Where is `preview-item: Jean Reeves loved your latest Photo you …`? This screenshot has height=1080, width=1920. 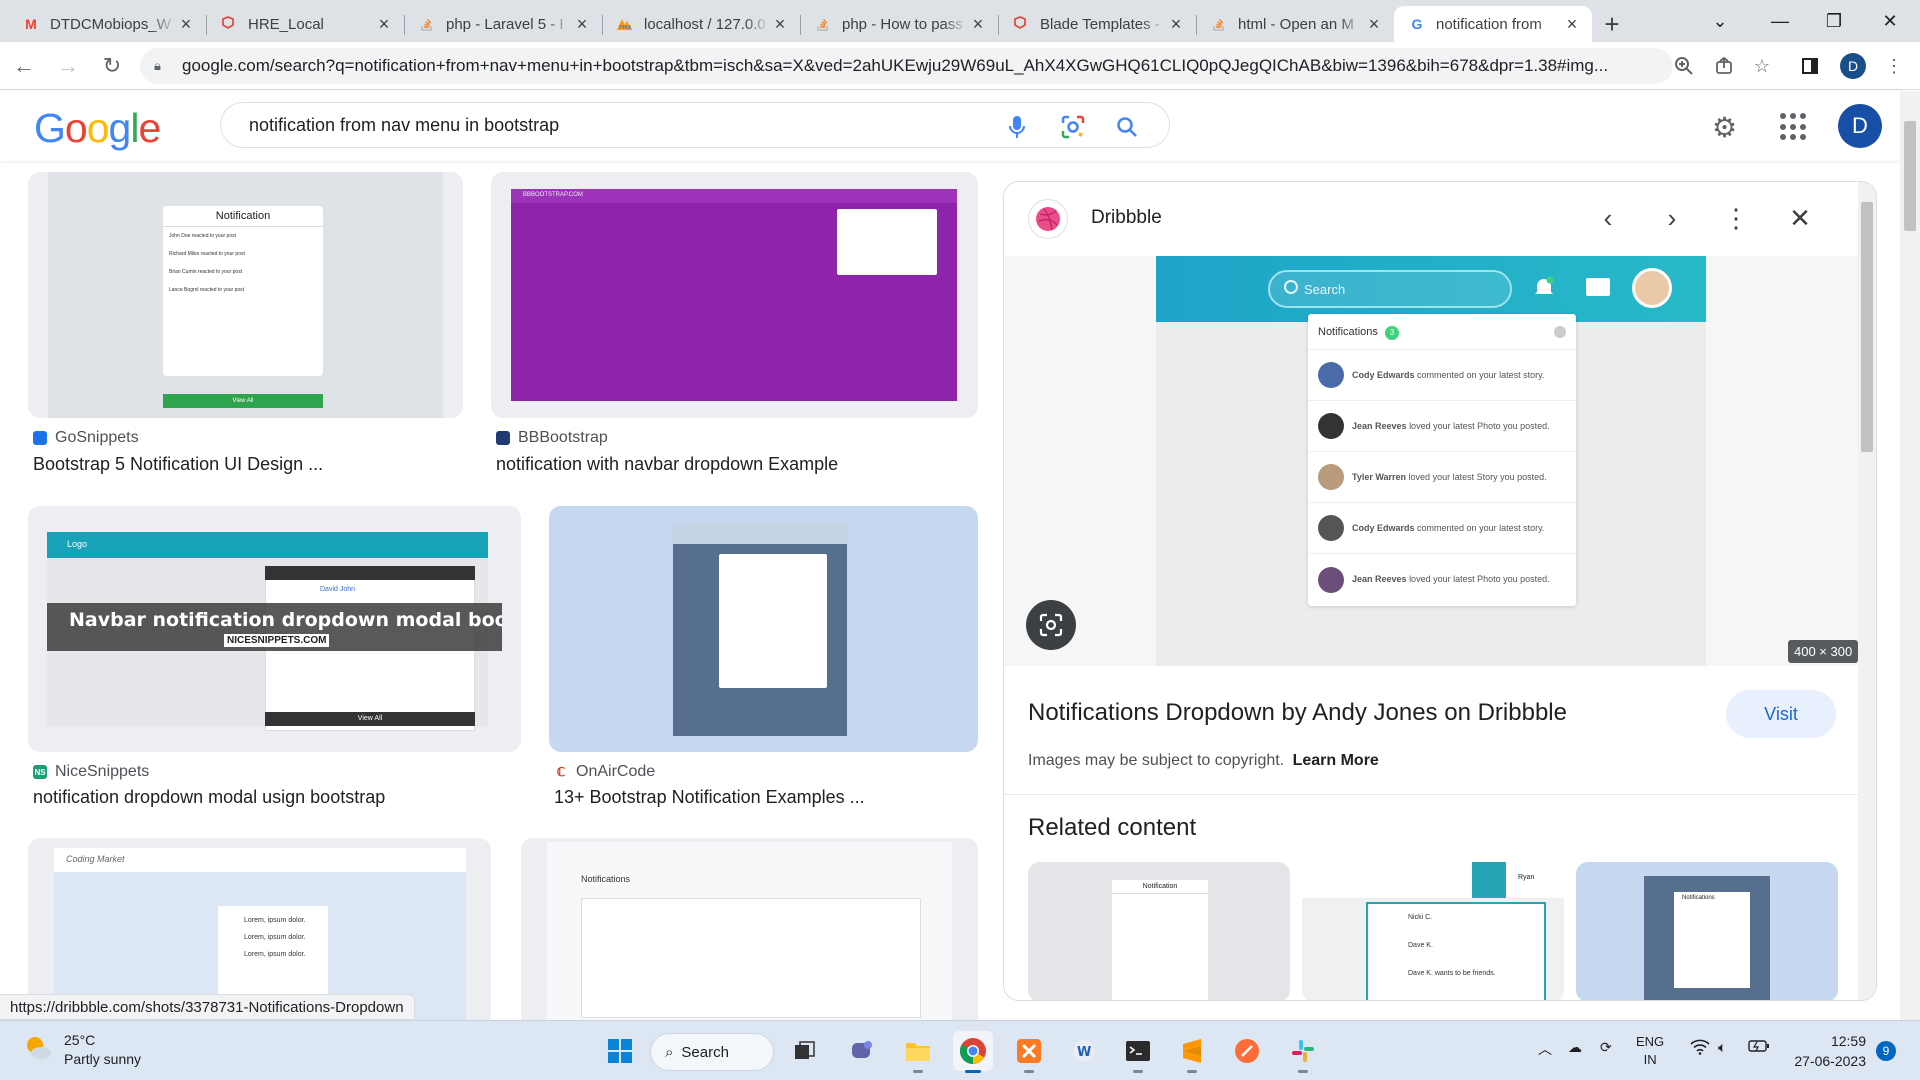
preview-item: Jean Reeves loved your latest Photo you … is located at coordinates (1442, 426).